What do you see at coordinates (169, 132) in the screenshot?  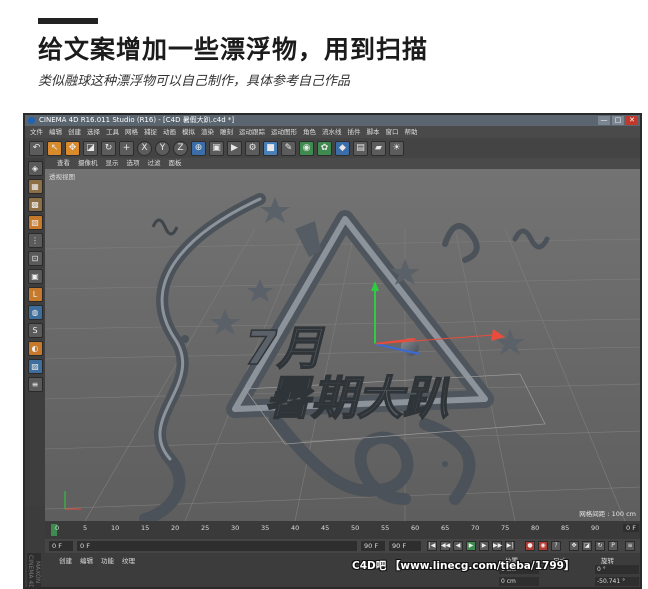 I see `menu-animate: 动画` at bounding box center [169, 132].